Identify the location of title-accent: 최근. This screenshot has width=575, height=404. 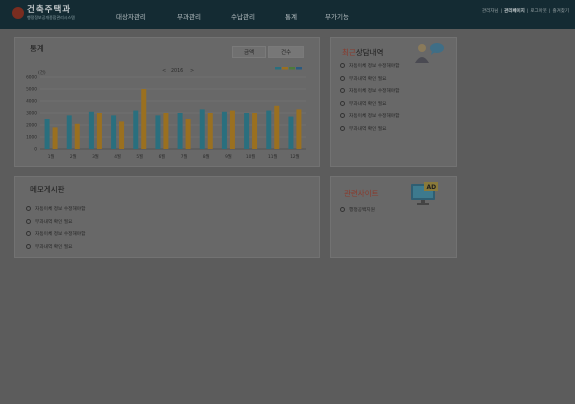
(349, 52).